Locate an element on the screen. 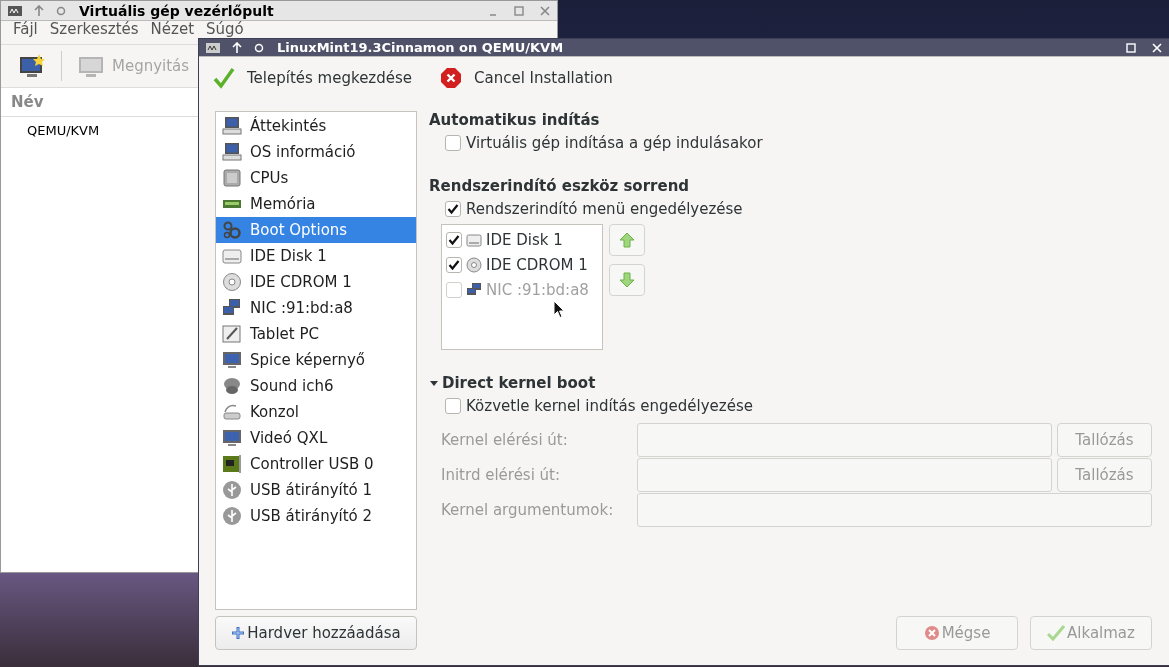 The height and width of the screenshot is (667, 1169). hardware-list-item: Konzol is located at coordinates (316, 412).